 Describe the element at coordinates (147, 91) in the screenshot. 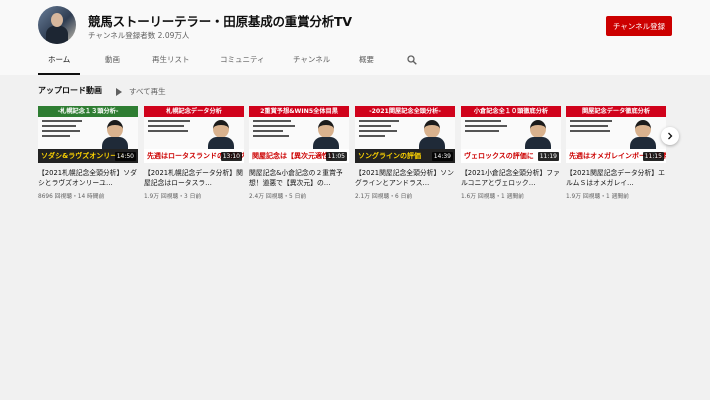

I see `play-all-label: すべて再生` at that location.